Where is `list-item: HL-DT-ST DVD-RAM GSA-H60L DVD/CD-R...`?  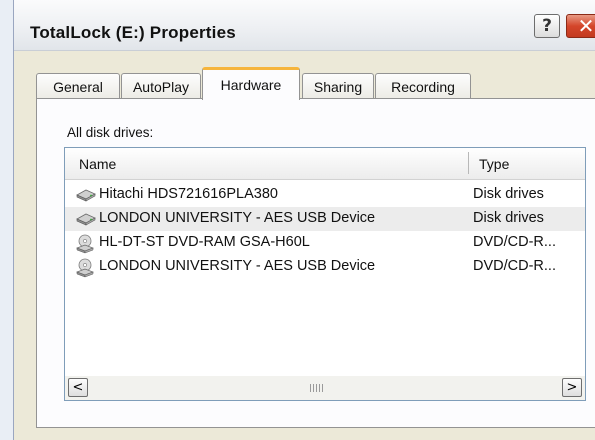 list-item: HL-DT-ST DVD-RAM GSA-H60L DVD/CD-R... is located at coordinates (325, 243).